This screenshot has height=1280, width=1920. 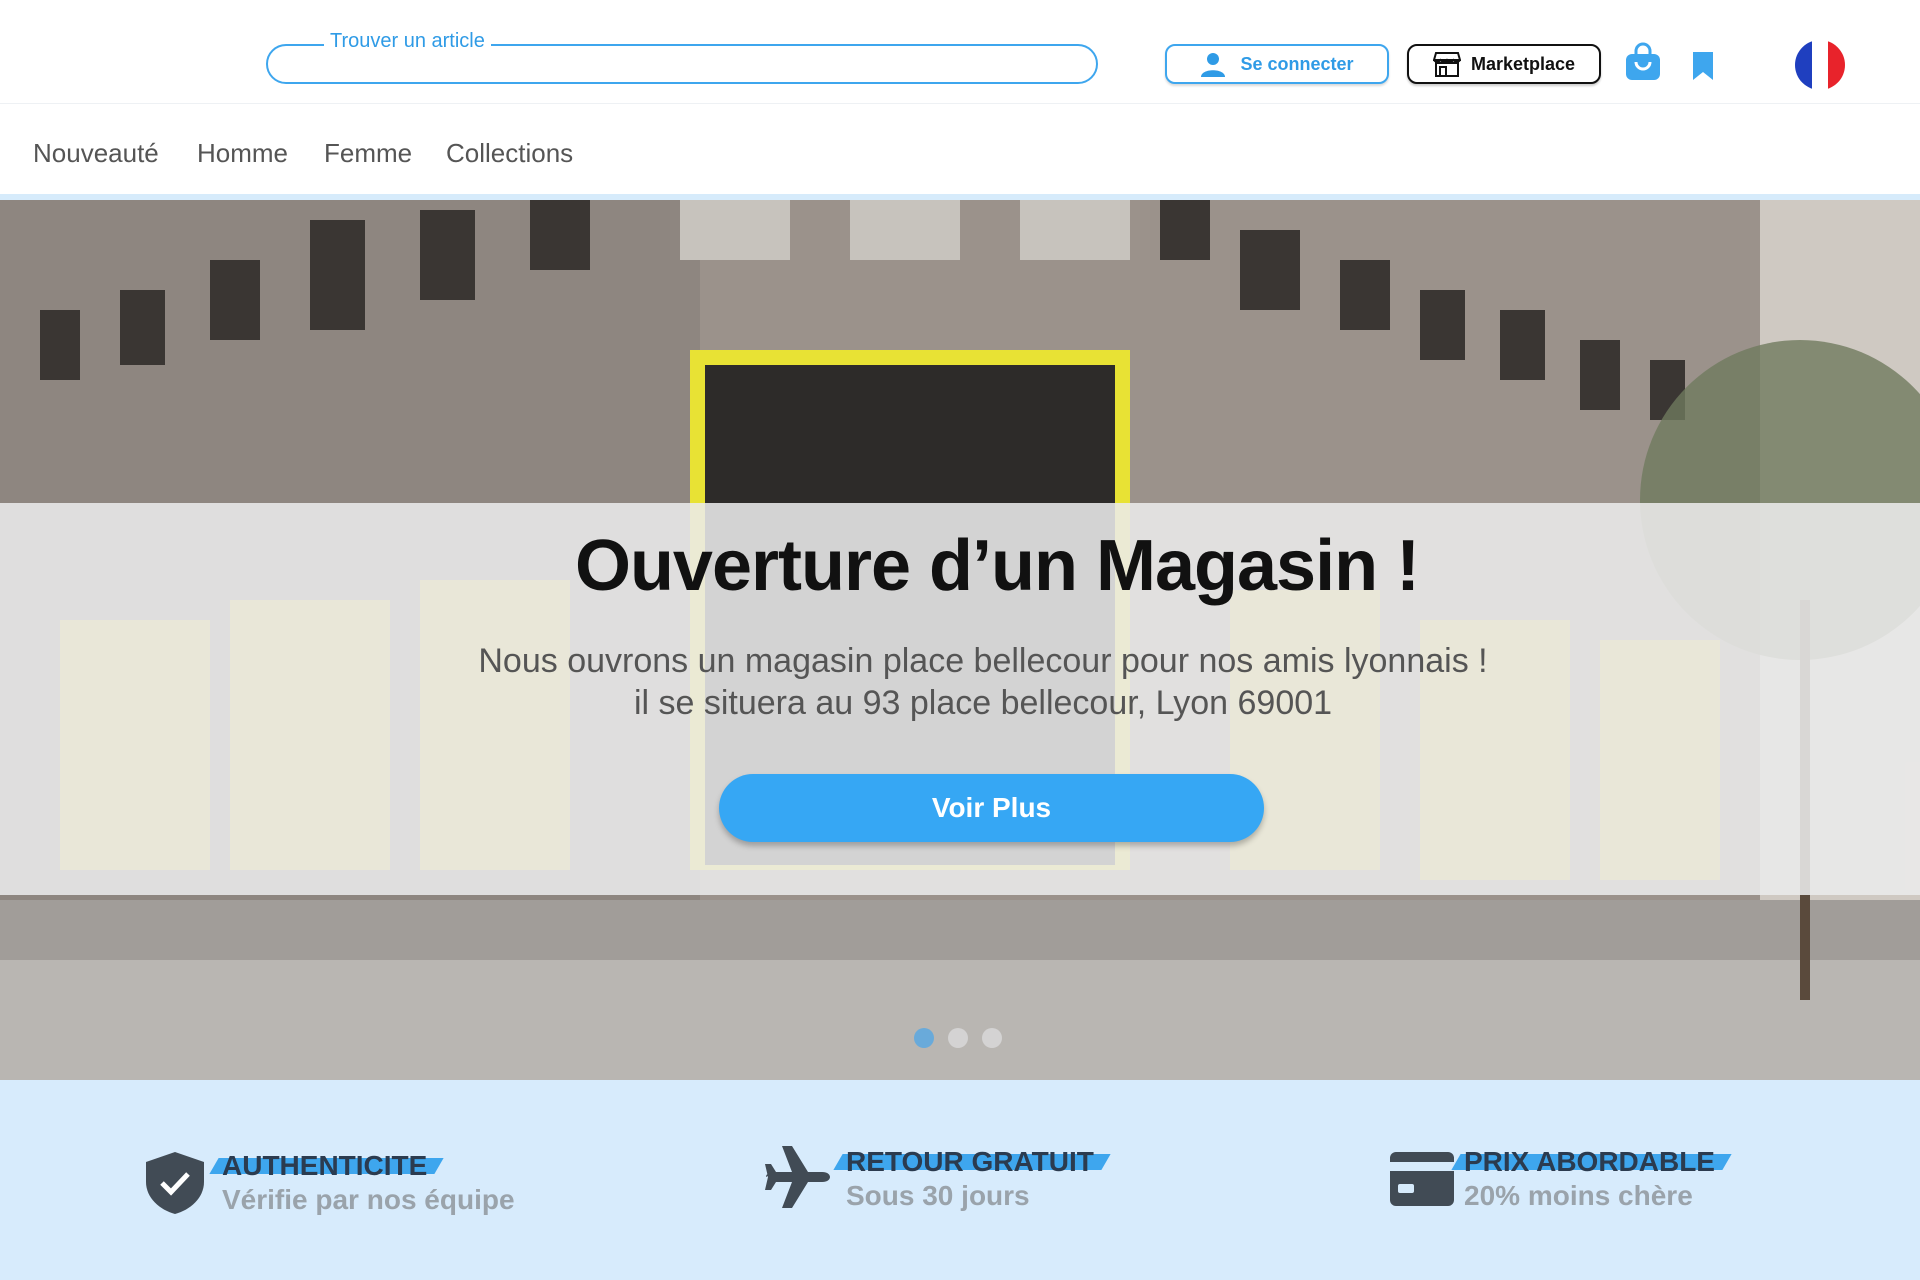 I want to click on feature-title: AUTHENTICITE, so click(x=324, y=1166).